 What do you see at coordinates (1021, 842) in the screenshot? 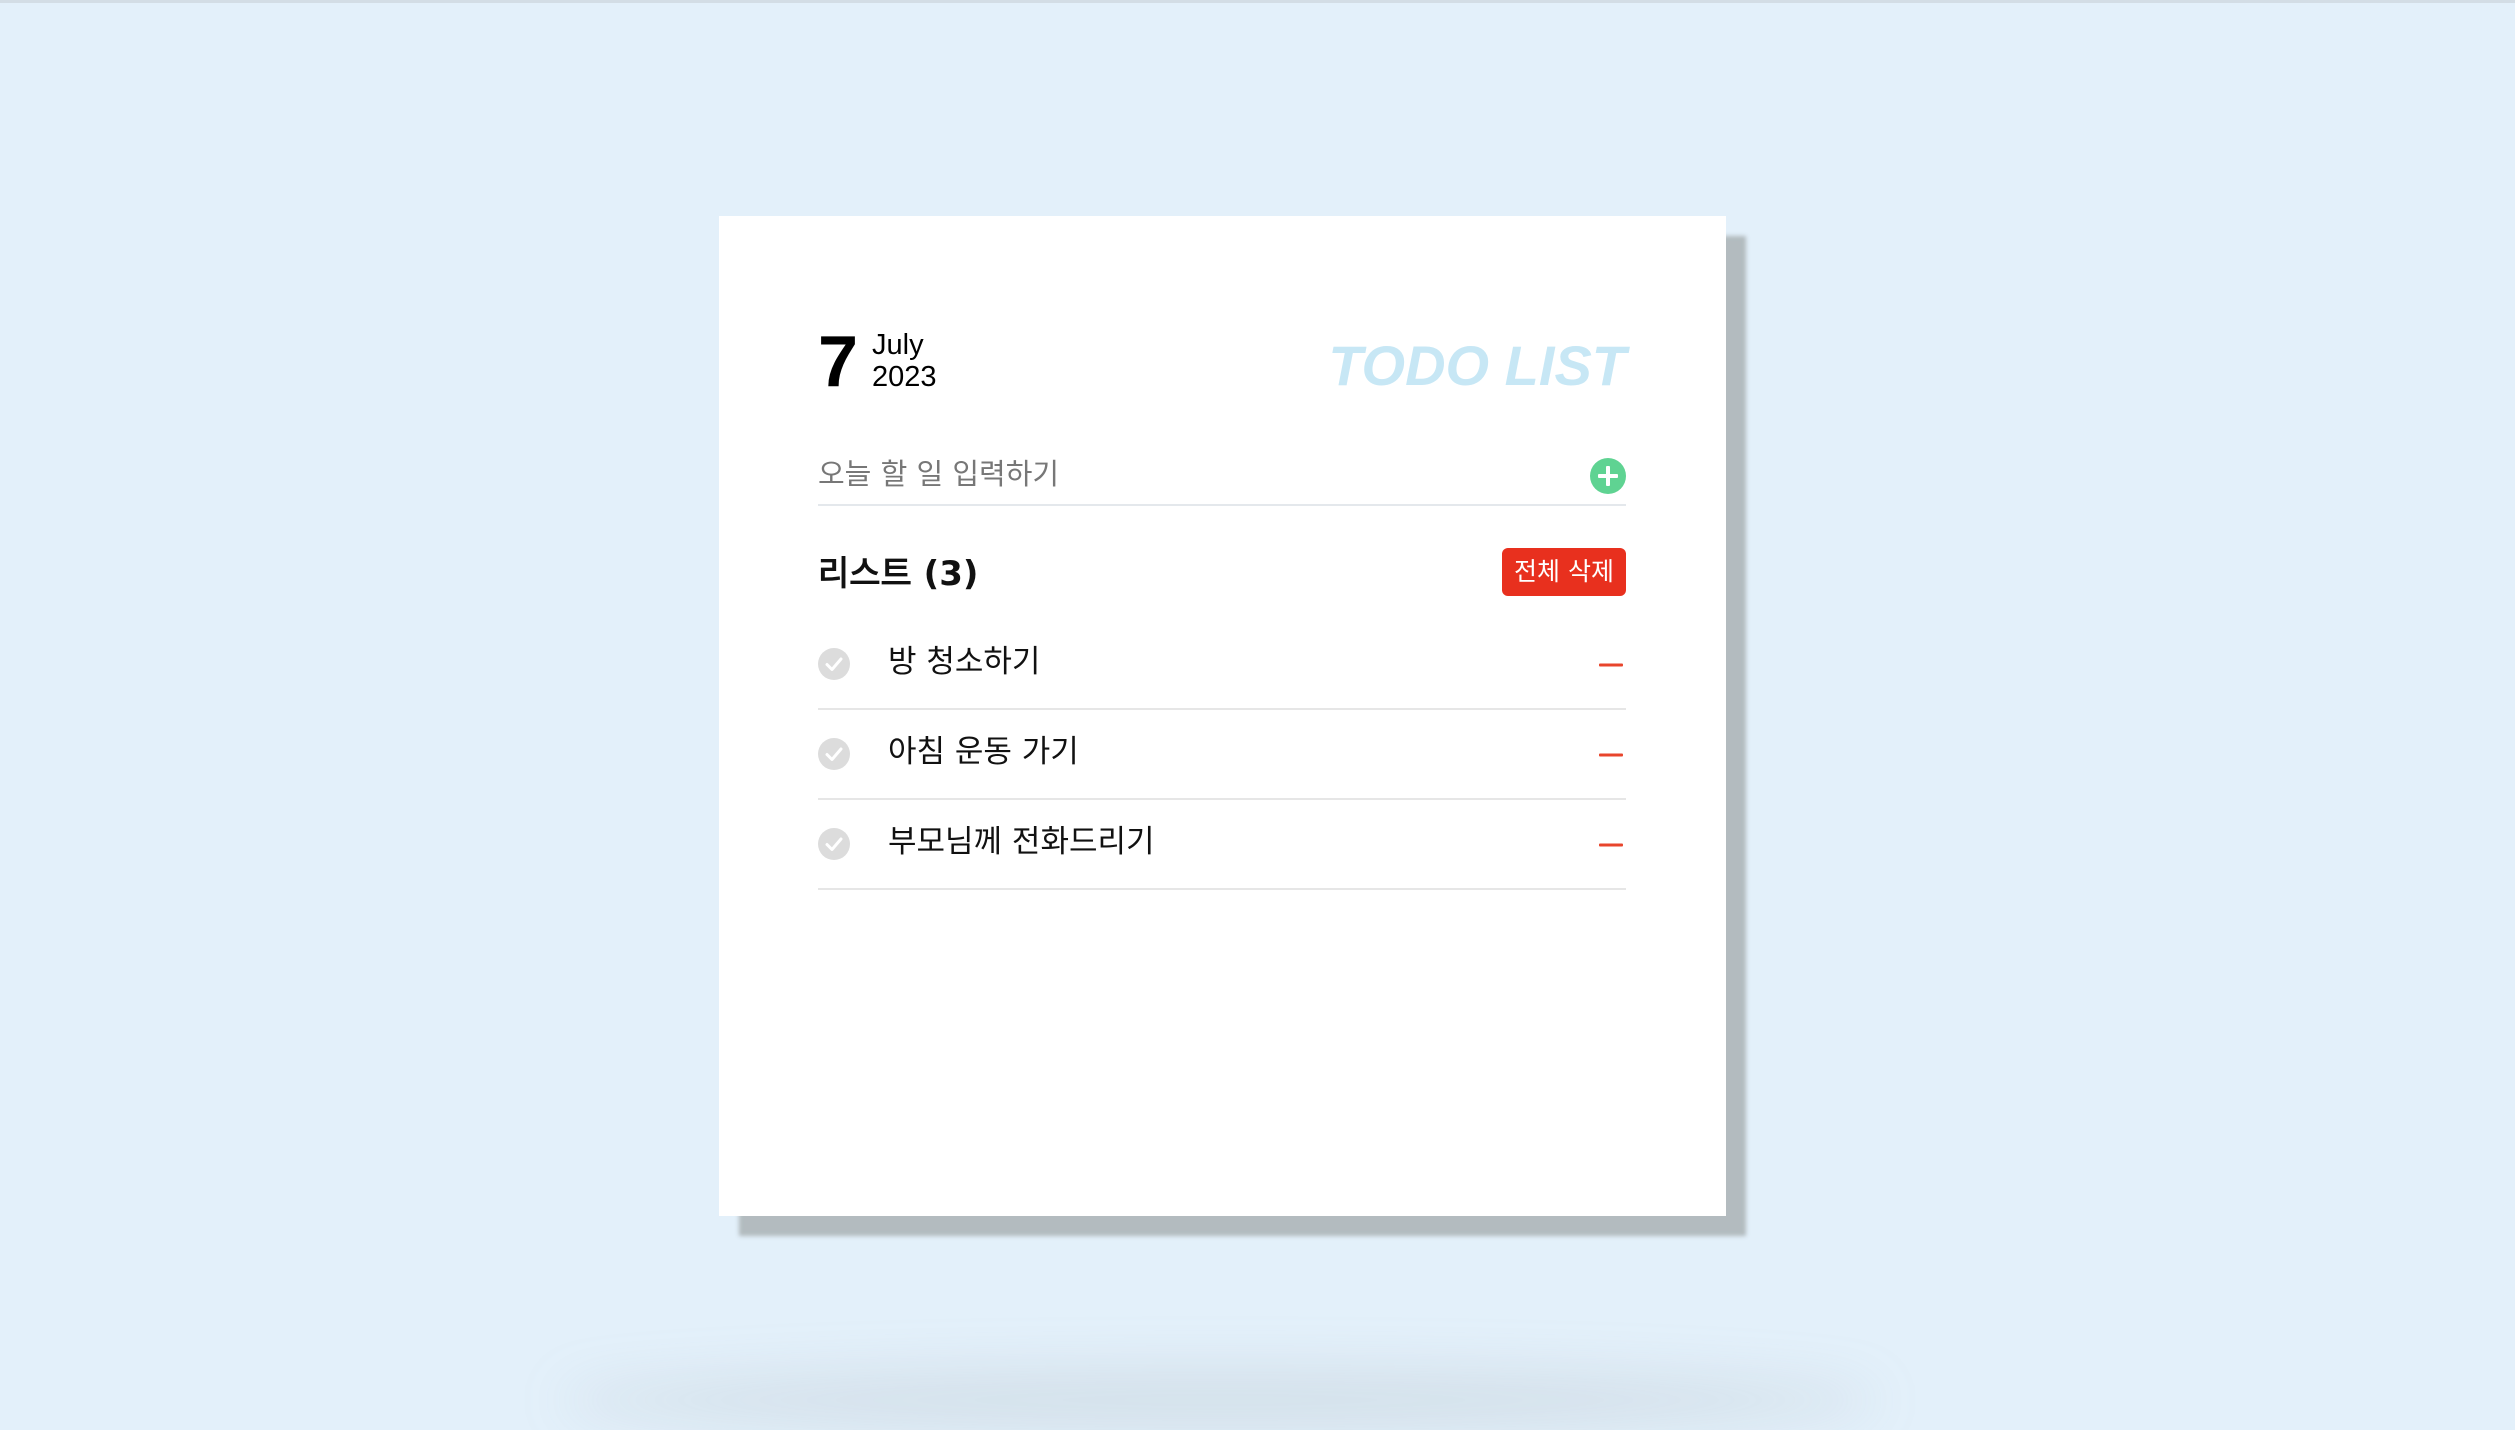
I see `todo-text: 부모님께 전화드리기` at bounding box center [1021, 842].